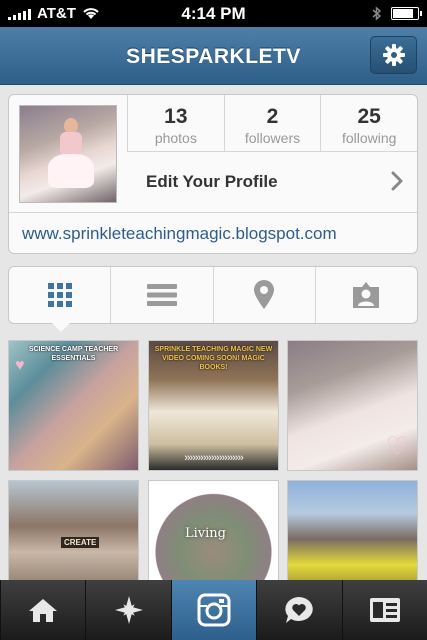  I want to click on status-bar: AT&T 4:14 PM, so click(213, 13).